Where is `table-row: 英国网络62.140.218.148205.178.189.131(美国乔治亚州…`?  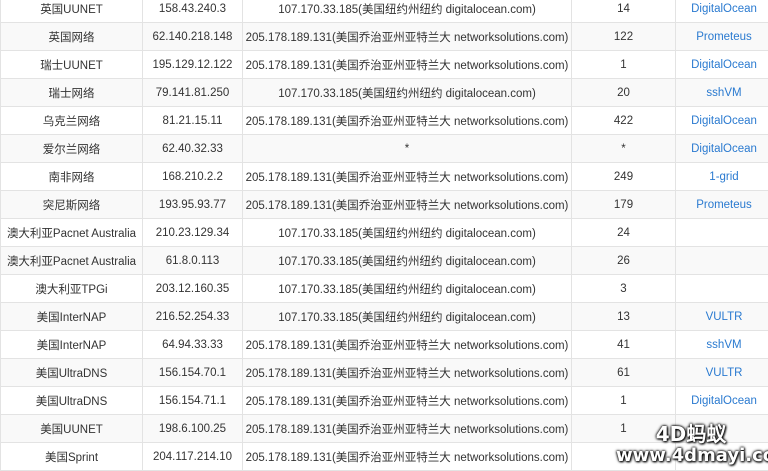 table-row: 英国网络62.140.218.148205.178.189.131(美国乔治亚州… is located at coordinates (384, 37).